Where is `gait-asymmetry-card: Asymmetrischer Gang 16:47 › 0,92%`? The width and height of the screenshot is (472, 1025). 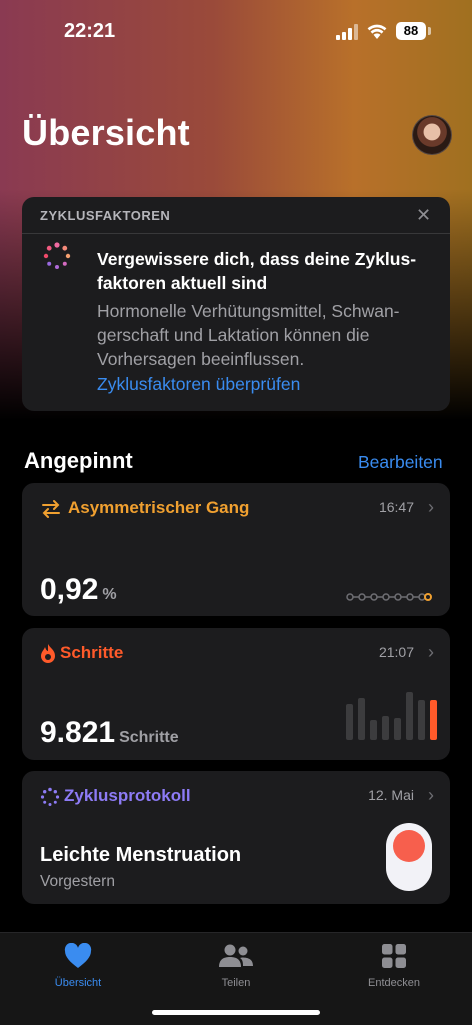 gait-asymmetry-card: Asymmetrischer Gang 16:47 › 0,92% is located at coordinates (236, 549).